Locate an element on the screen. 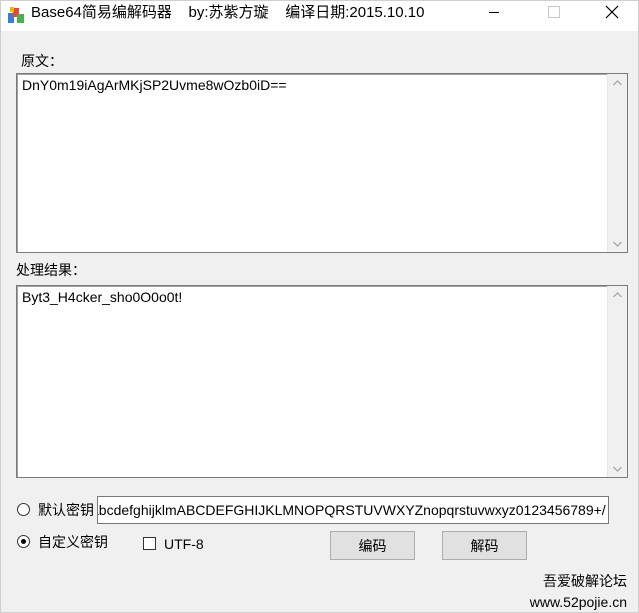  close-icon is located at coordinates (612, 12).